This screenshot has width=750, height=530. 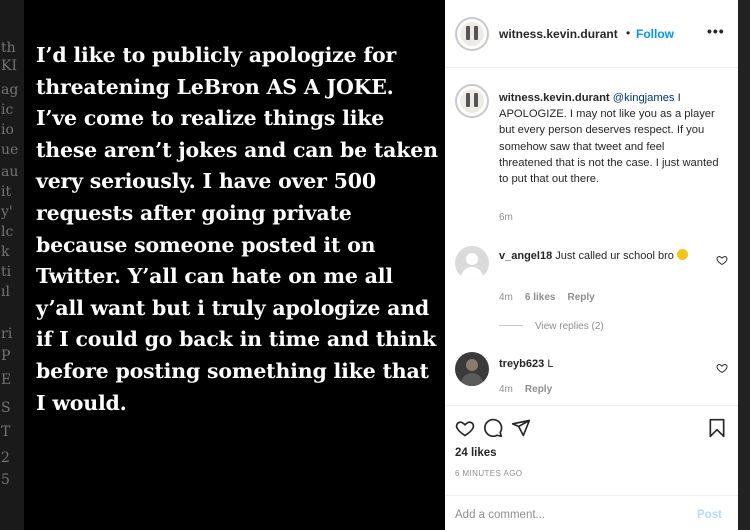 I want to click on post-timestamp: 6 MINUTES AGO, so click(x=489, y=473).